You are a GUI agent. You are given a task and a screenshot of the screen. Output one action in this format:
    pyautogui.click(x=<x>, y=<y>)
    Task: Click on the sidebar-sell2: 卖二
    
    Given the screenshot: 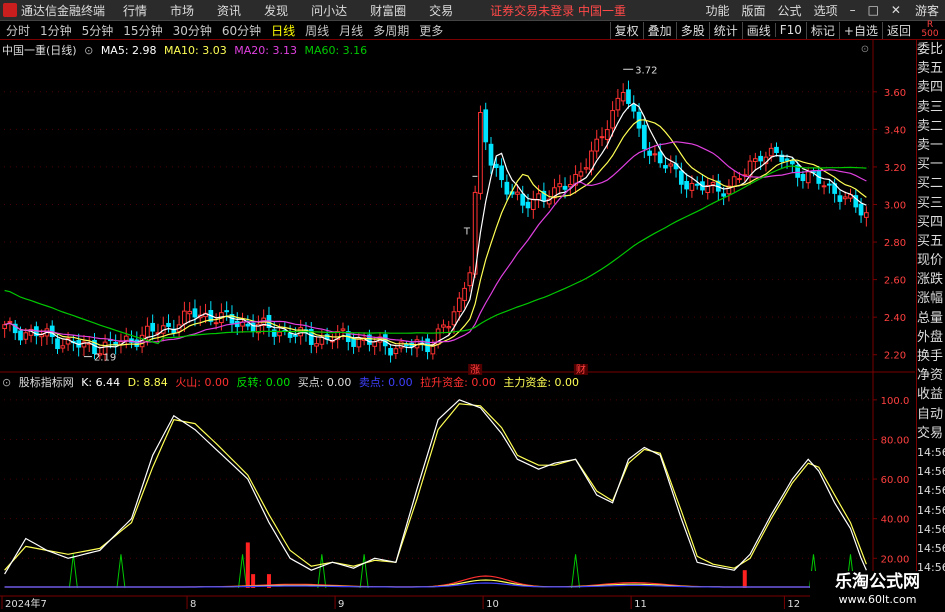 What is the action you would take?
    pyautogui.click(x=931, y=126)
    